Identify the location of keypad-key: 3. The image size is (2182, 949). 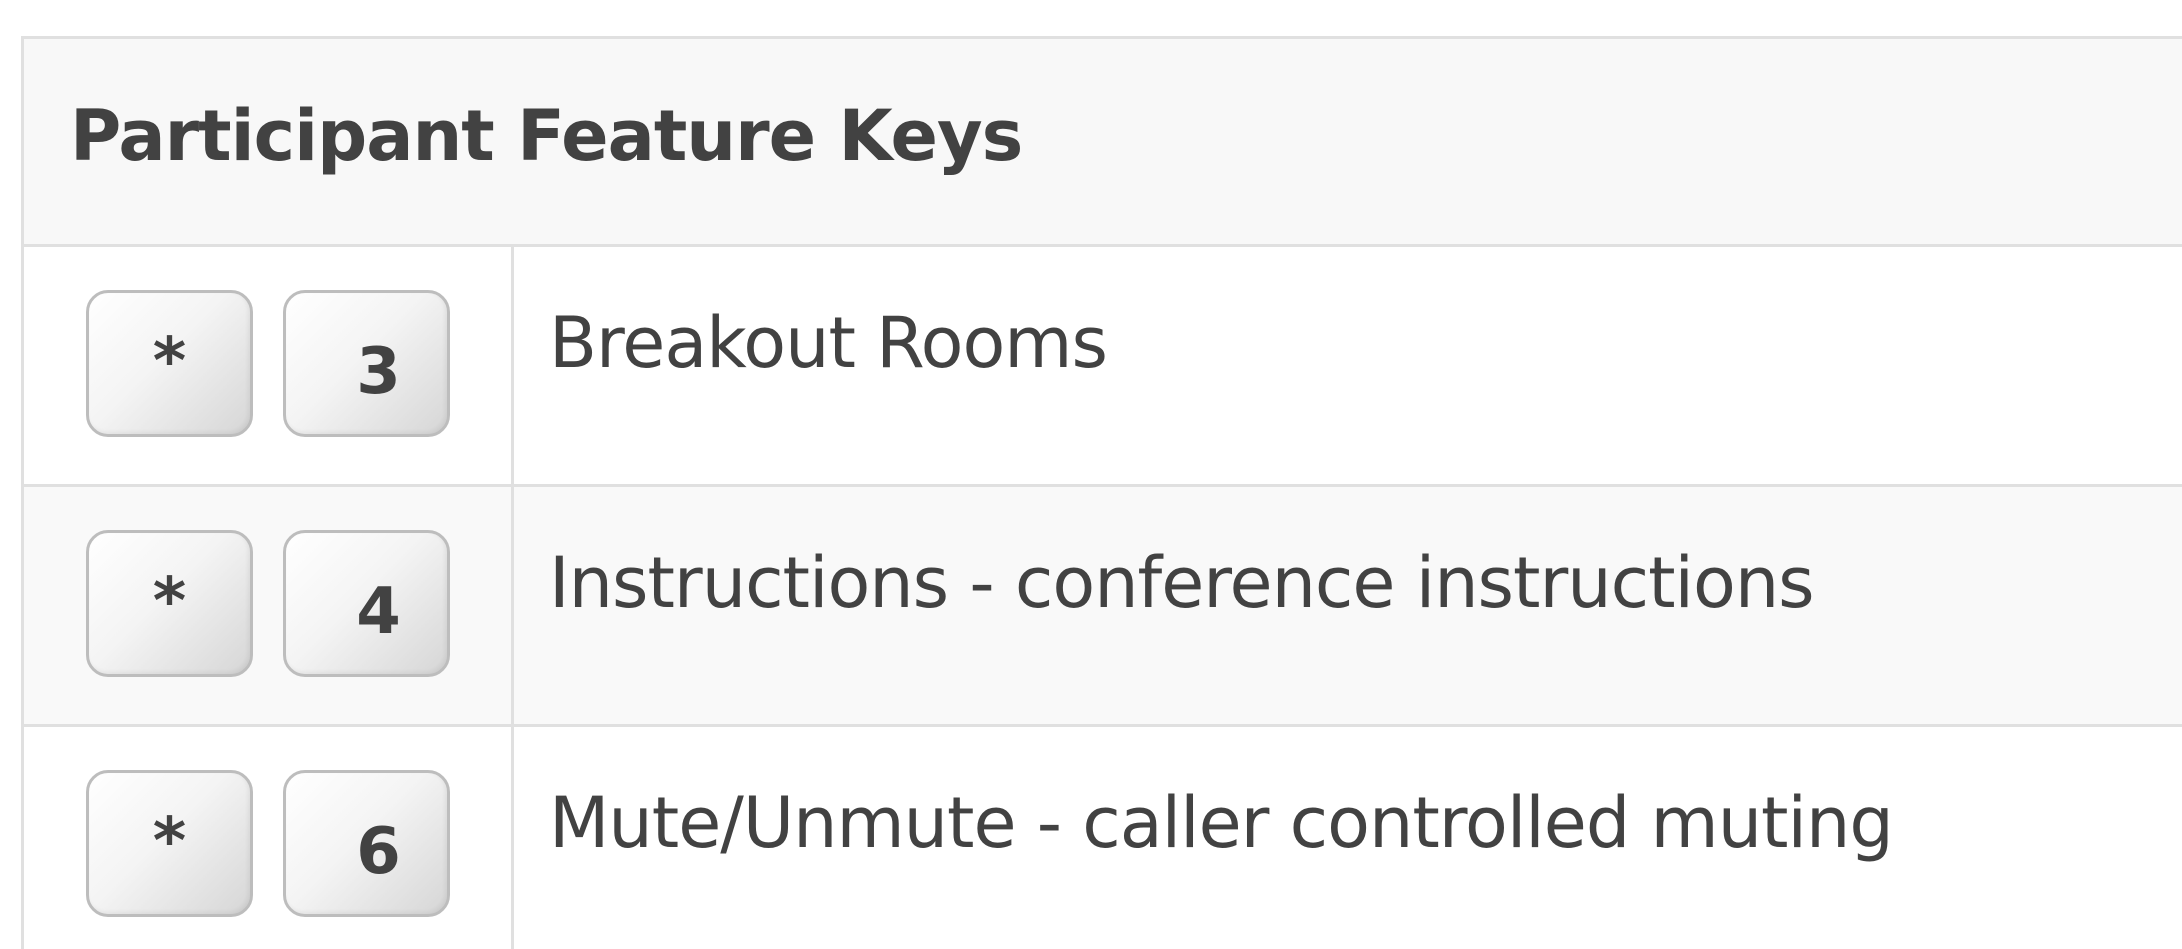
(366, 363).